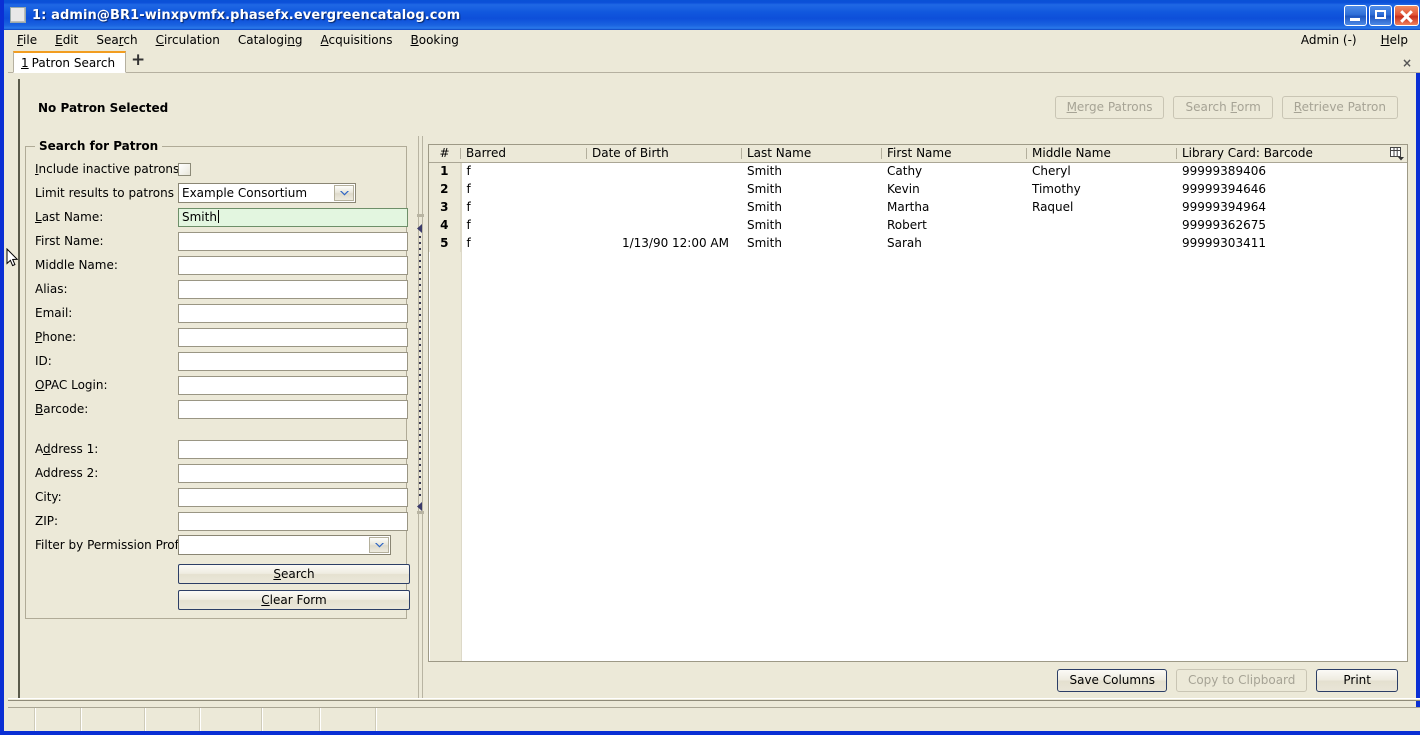 The image size is (1420, 735). What do you see at coordinates (1380, 15) in the screenshot?
I see `maximize-button` at bounding box center [1380, 15].